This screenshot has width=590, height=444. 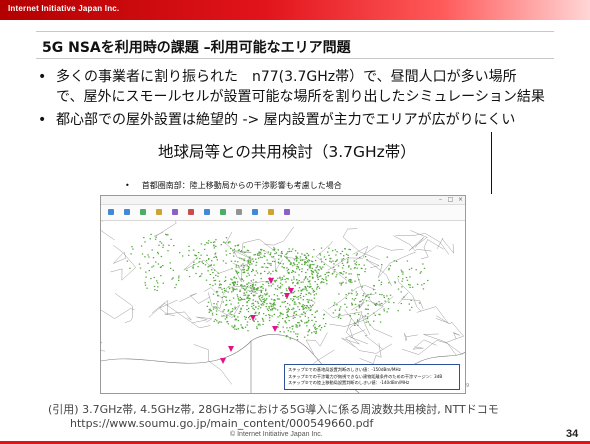 I want to click on layer-icon, so click(x=143, y=212).